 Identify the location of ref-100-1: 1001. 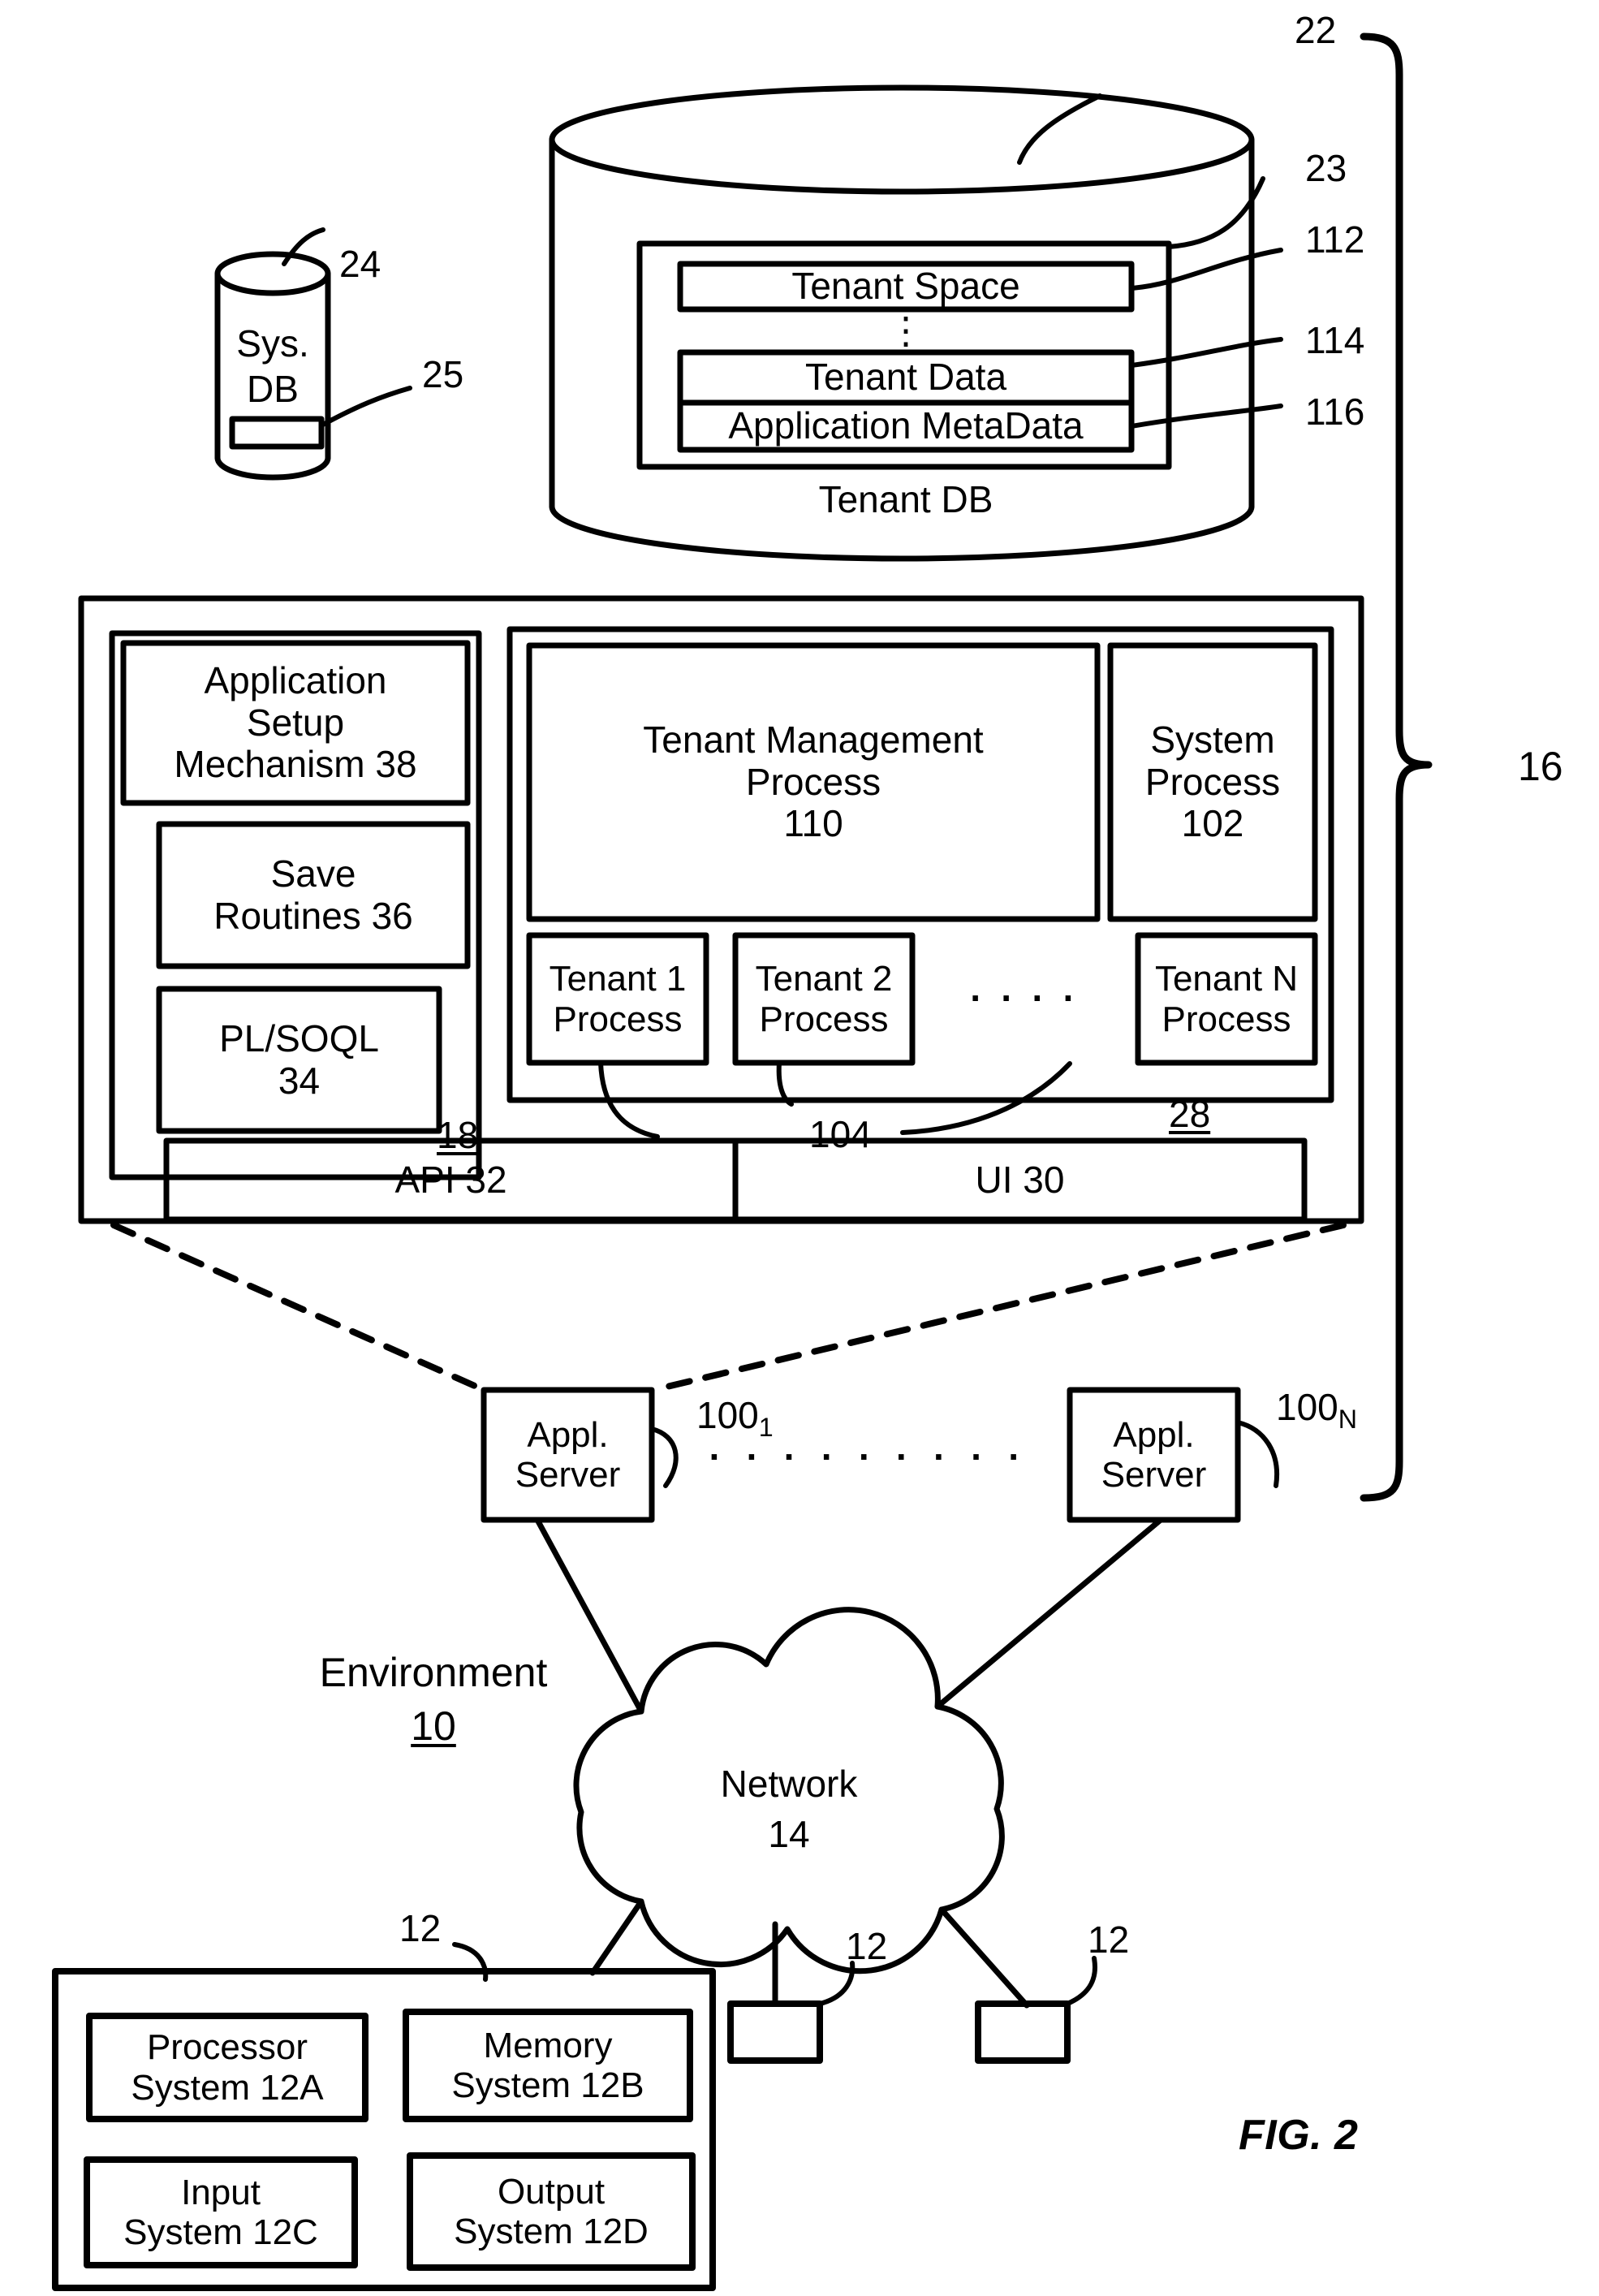
(735, 1418).